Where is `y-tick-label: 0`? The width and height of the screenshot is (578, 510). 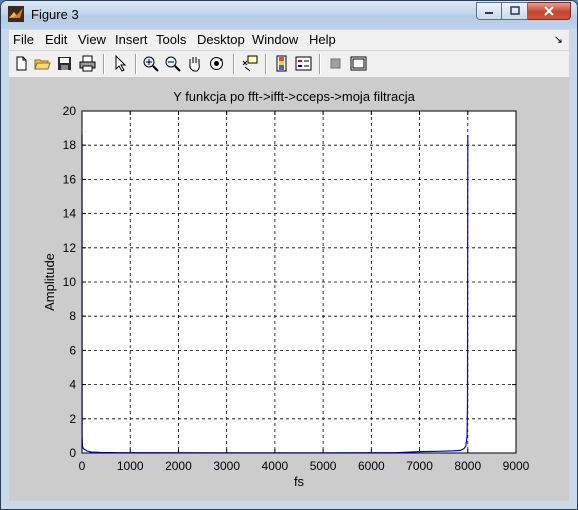 y-tick-label: 0 is located at coordinates (72, 453).